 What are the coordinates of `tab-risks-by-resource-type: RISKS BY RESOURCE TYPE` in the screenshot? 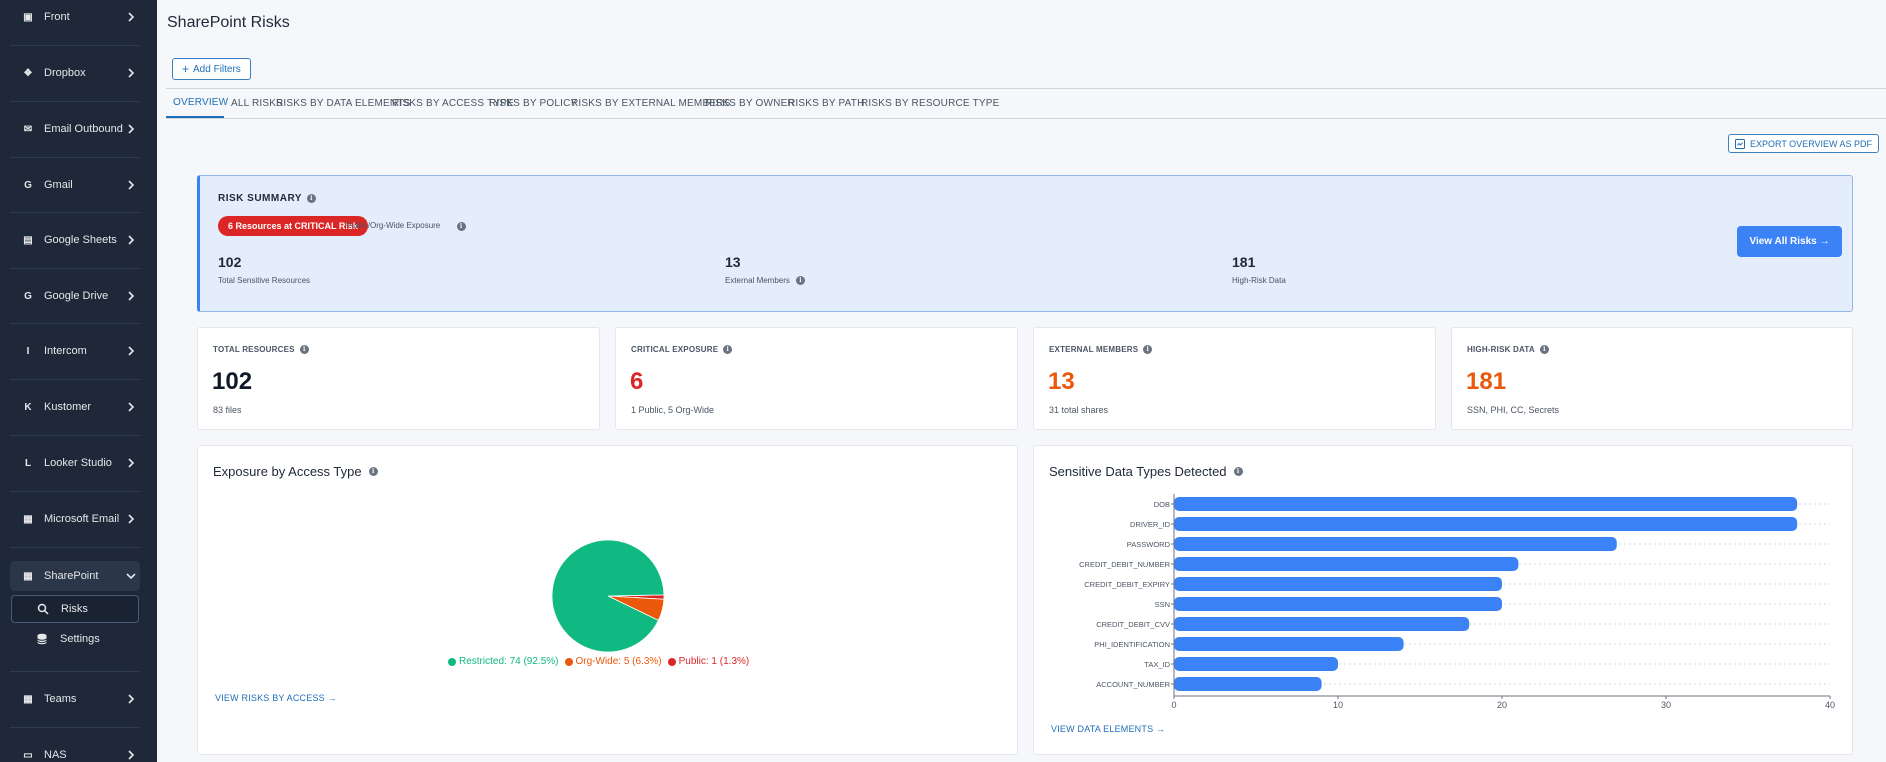 It's located at (930, 103).